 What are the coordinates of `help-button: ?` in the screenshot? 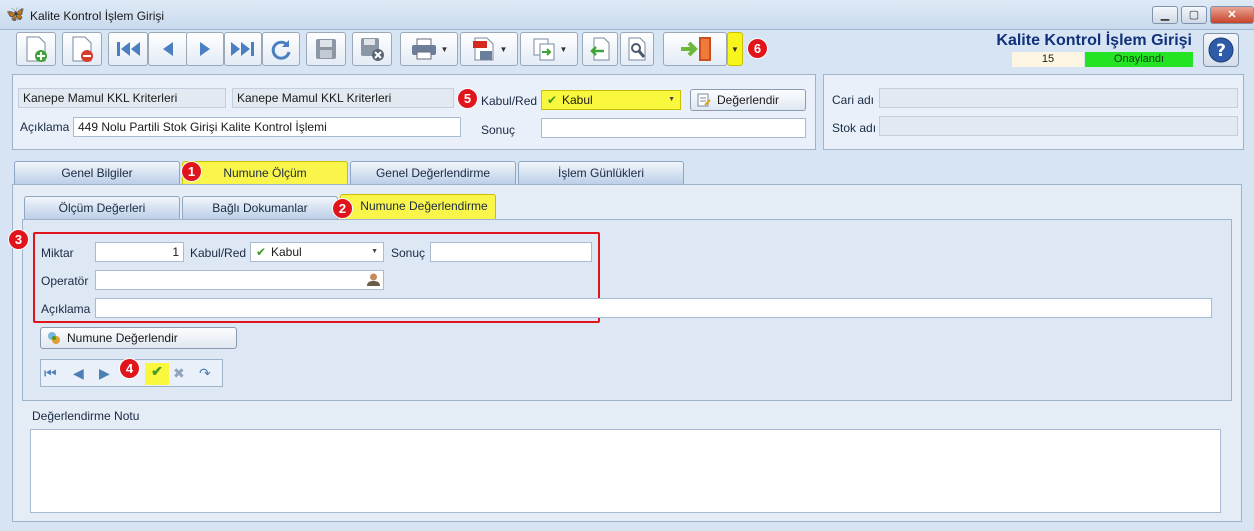 It's located at (1221, 50).